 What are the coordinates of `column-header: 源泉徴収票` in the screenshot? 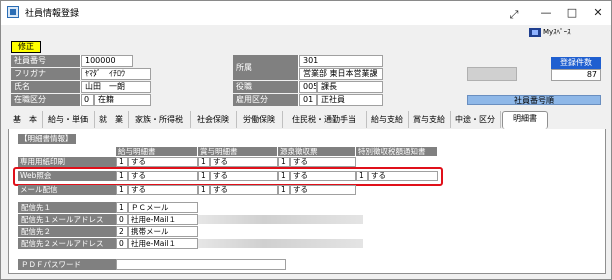 It's located at (317, 151).